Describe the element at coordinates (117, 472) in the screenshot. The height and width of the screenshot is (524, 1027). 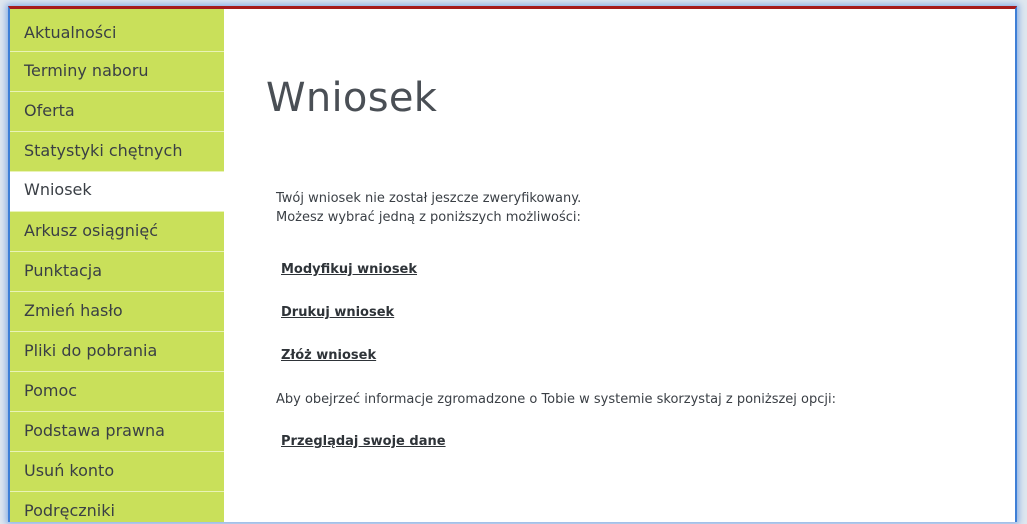
I see `sidebar-item-usun-konto: Usuń konto` at that location.